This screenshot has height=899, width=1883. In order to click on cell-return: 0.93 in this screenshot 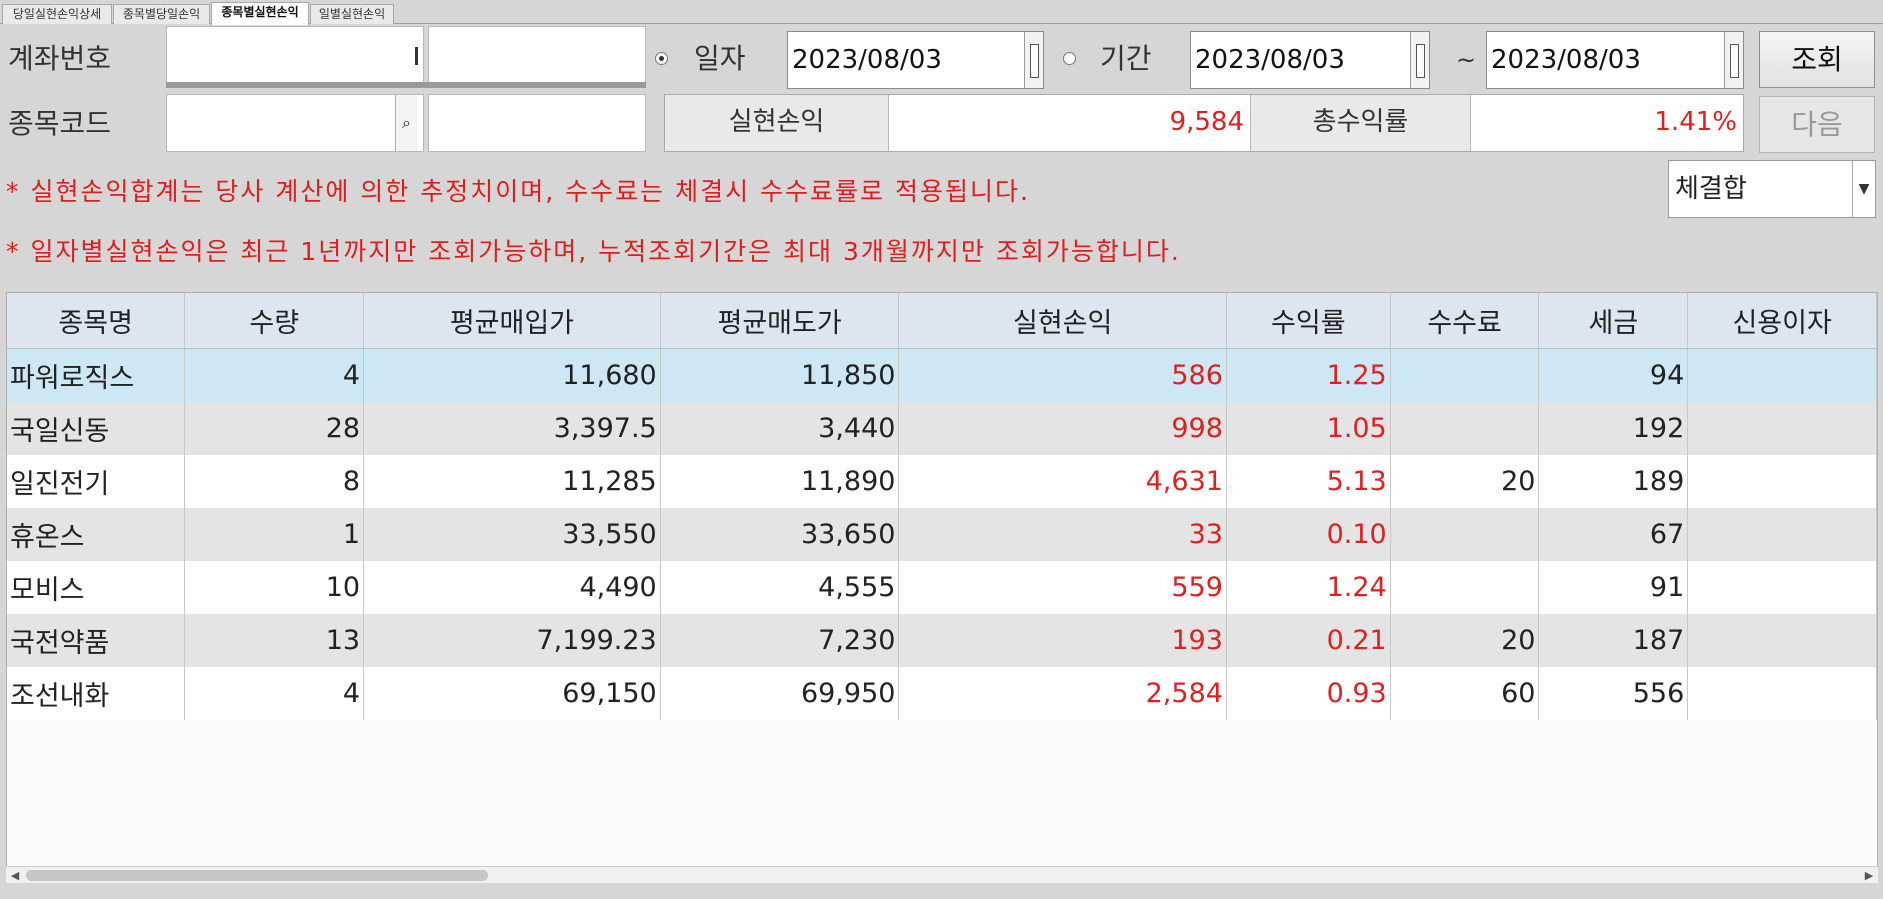, I will do `click(1308, 693)`.